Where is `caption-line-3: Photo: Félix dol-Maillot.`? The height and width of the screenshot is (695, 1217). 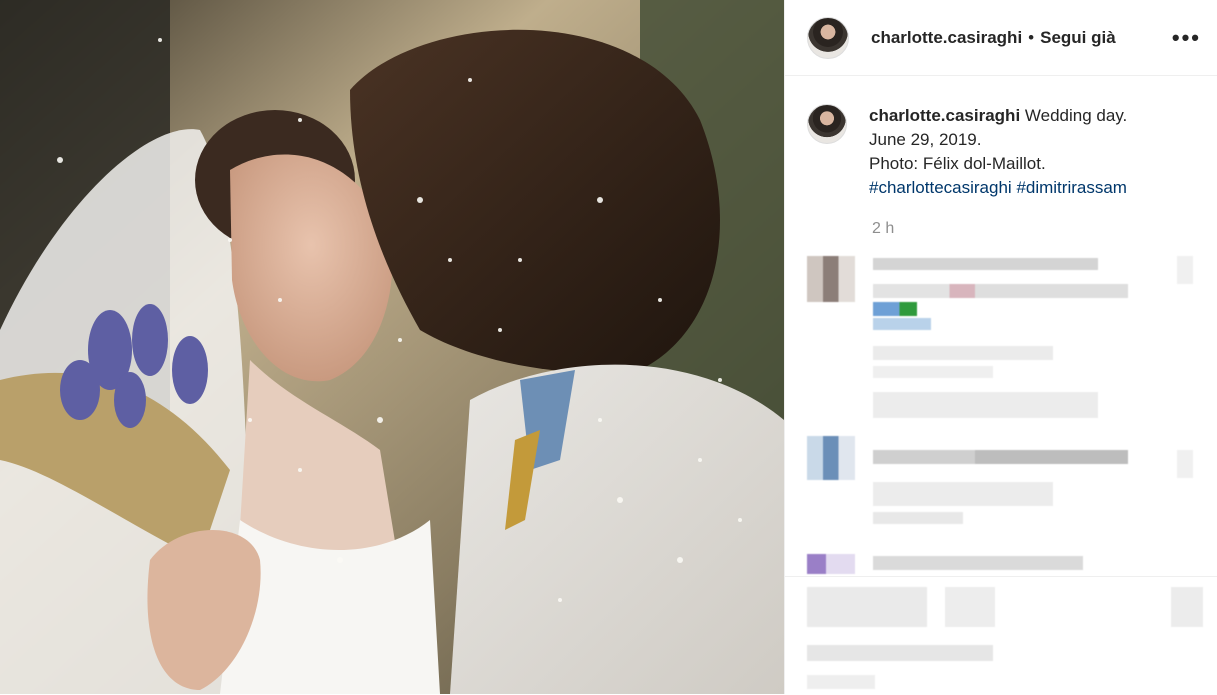 caption-line-3: Photo: Félix dol-Maillot. is located at coordinates (957, 163).